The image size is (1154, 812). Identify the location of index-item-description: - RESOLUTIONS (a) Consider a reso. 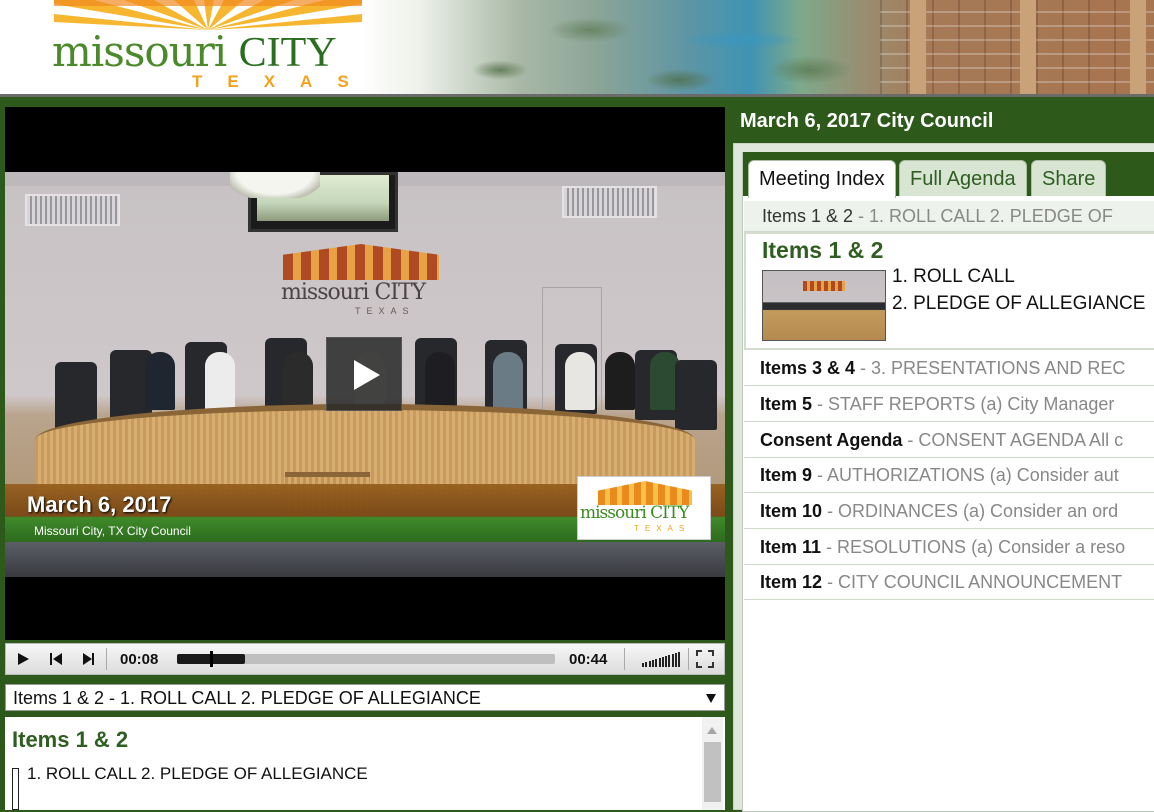
(973, 547).